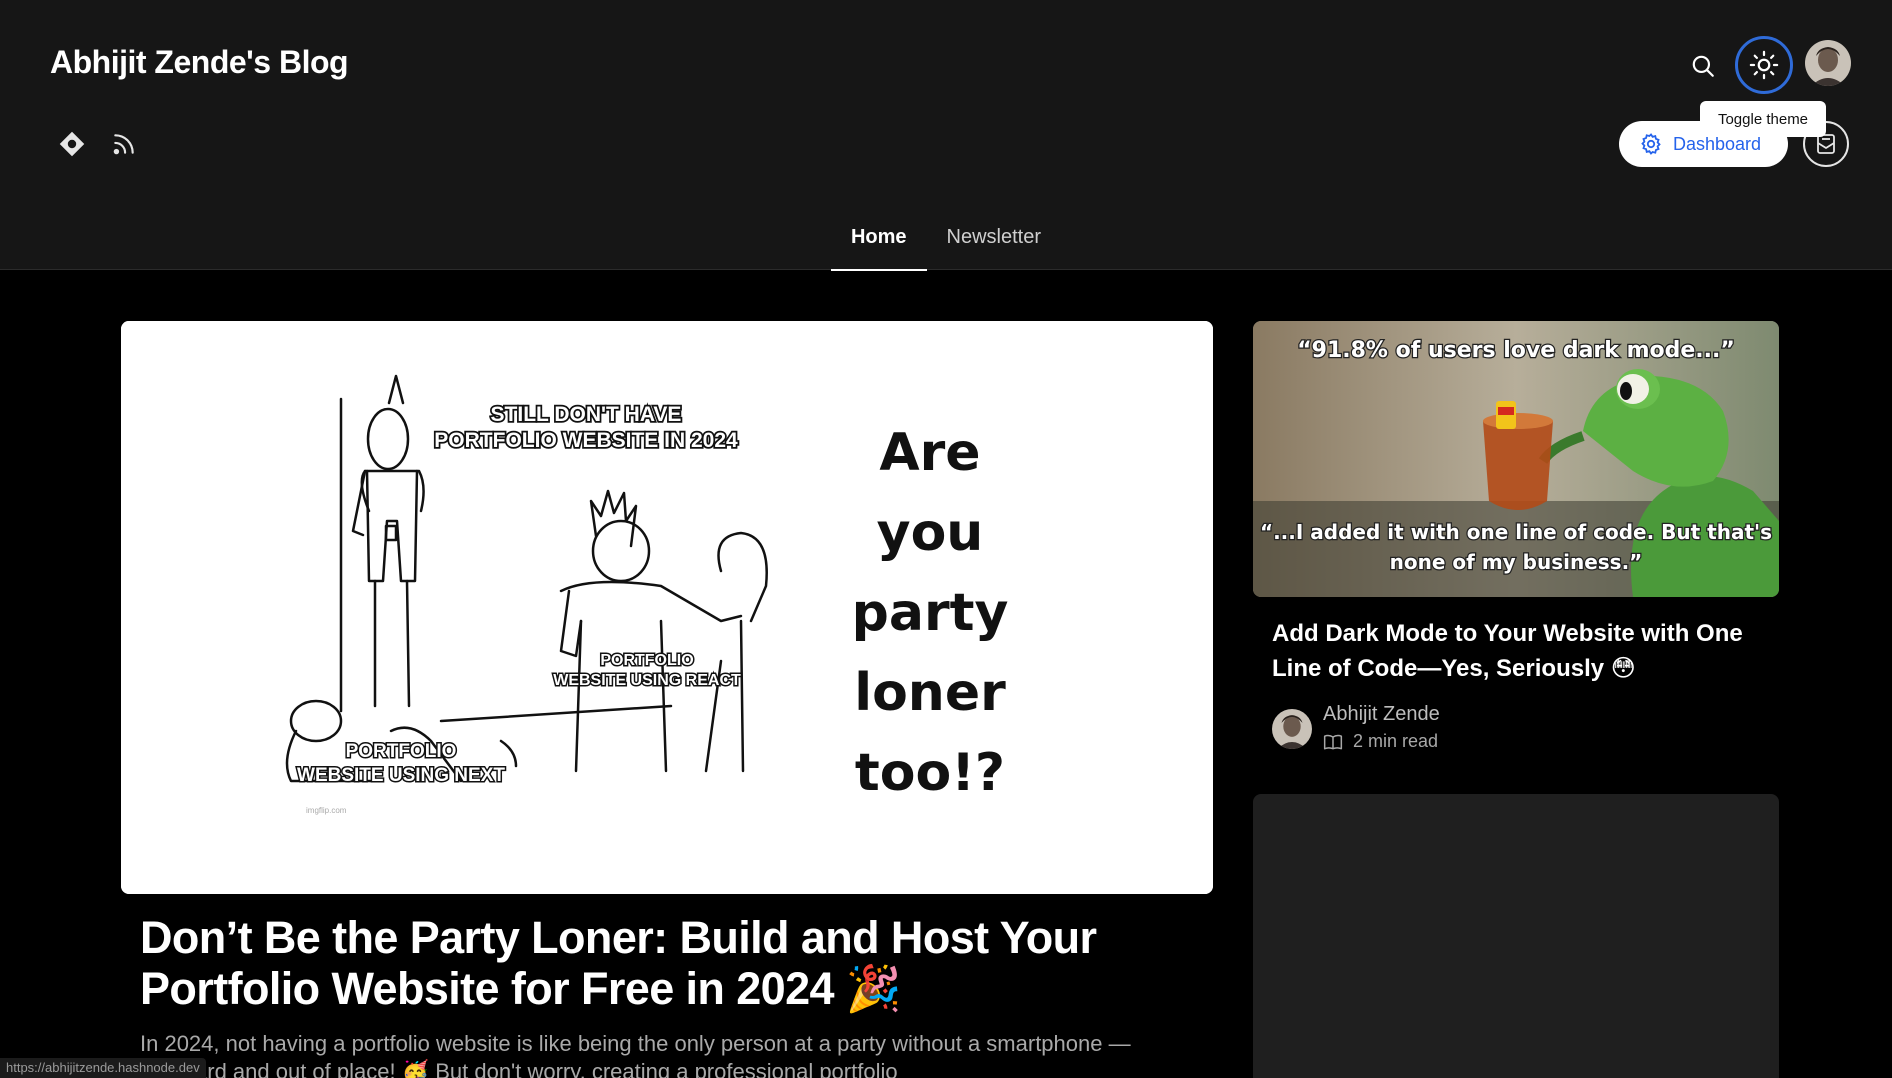 Image resolution: width=1892 pixels, height=1078 pixels. I want to click on search-button, so click(1703, 66).